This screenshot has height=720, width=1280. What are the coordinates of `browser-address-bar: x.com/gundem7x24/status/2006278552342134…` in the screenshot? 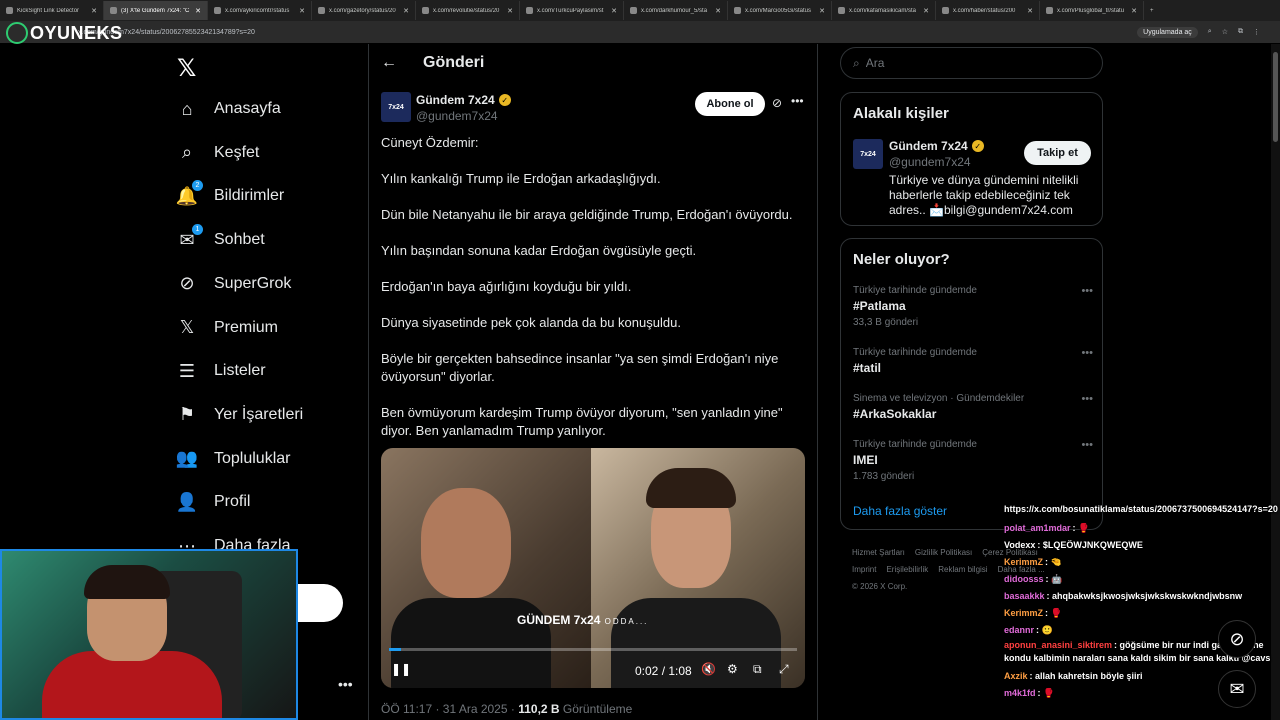 It's located at (640, 32).